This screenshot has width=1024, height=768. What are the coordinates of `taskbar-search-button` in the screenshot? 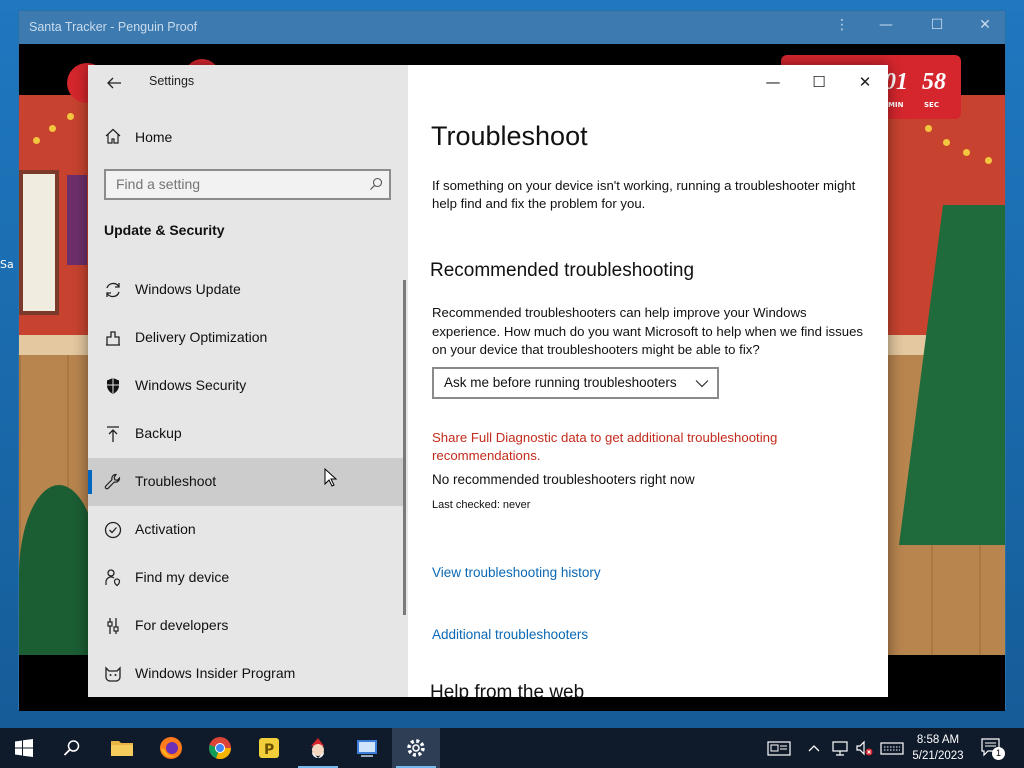 It's located at (72, 748).